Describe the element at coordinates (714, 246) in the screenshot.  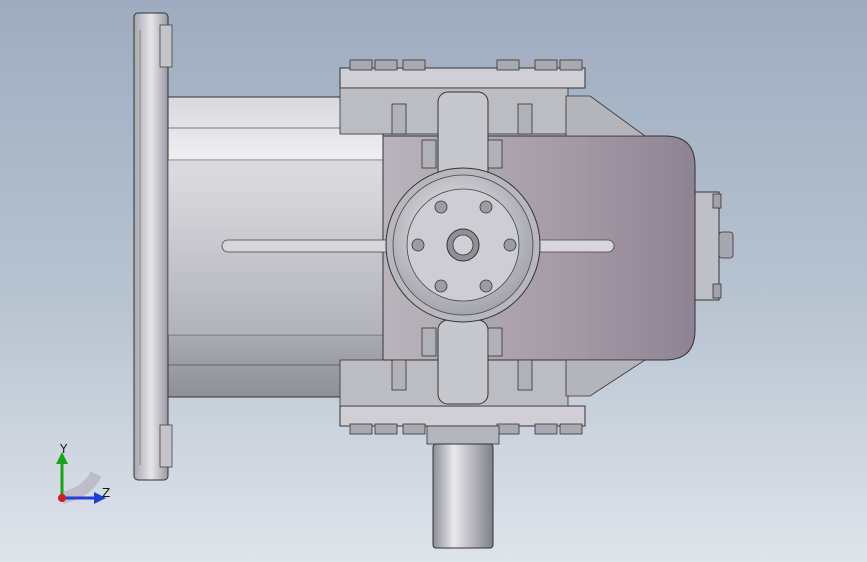
I see `side-cap` at that location.